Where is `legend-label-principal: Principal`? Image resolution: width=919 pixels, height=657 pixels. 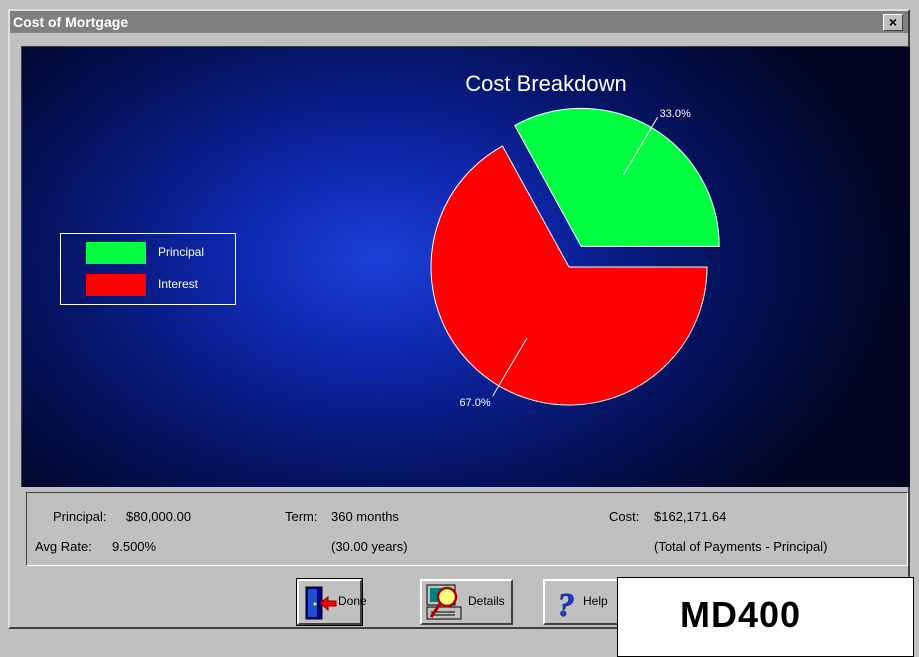 legend-label-principal: Principal is located at coordinates (181, 252).